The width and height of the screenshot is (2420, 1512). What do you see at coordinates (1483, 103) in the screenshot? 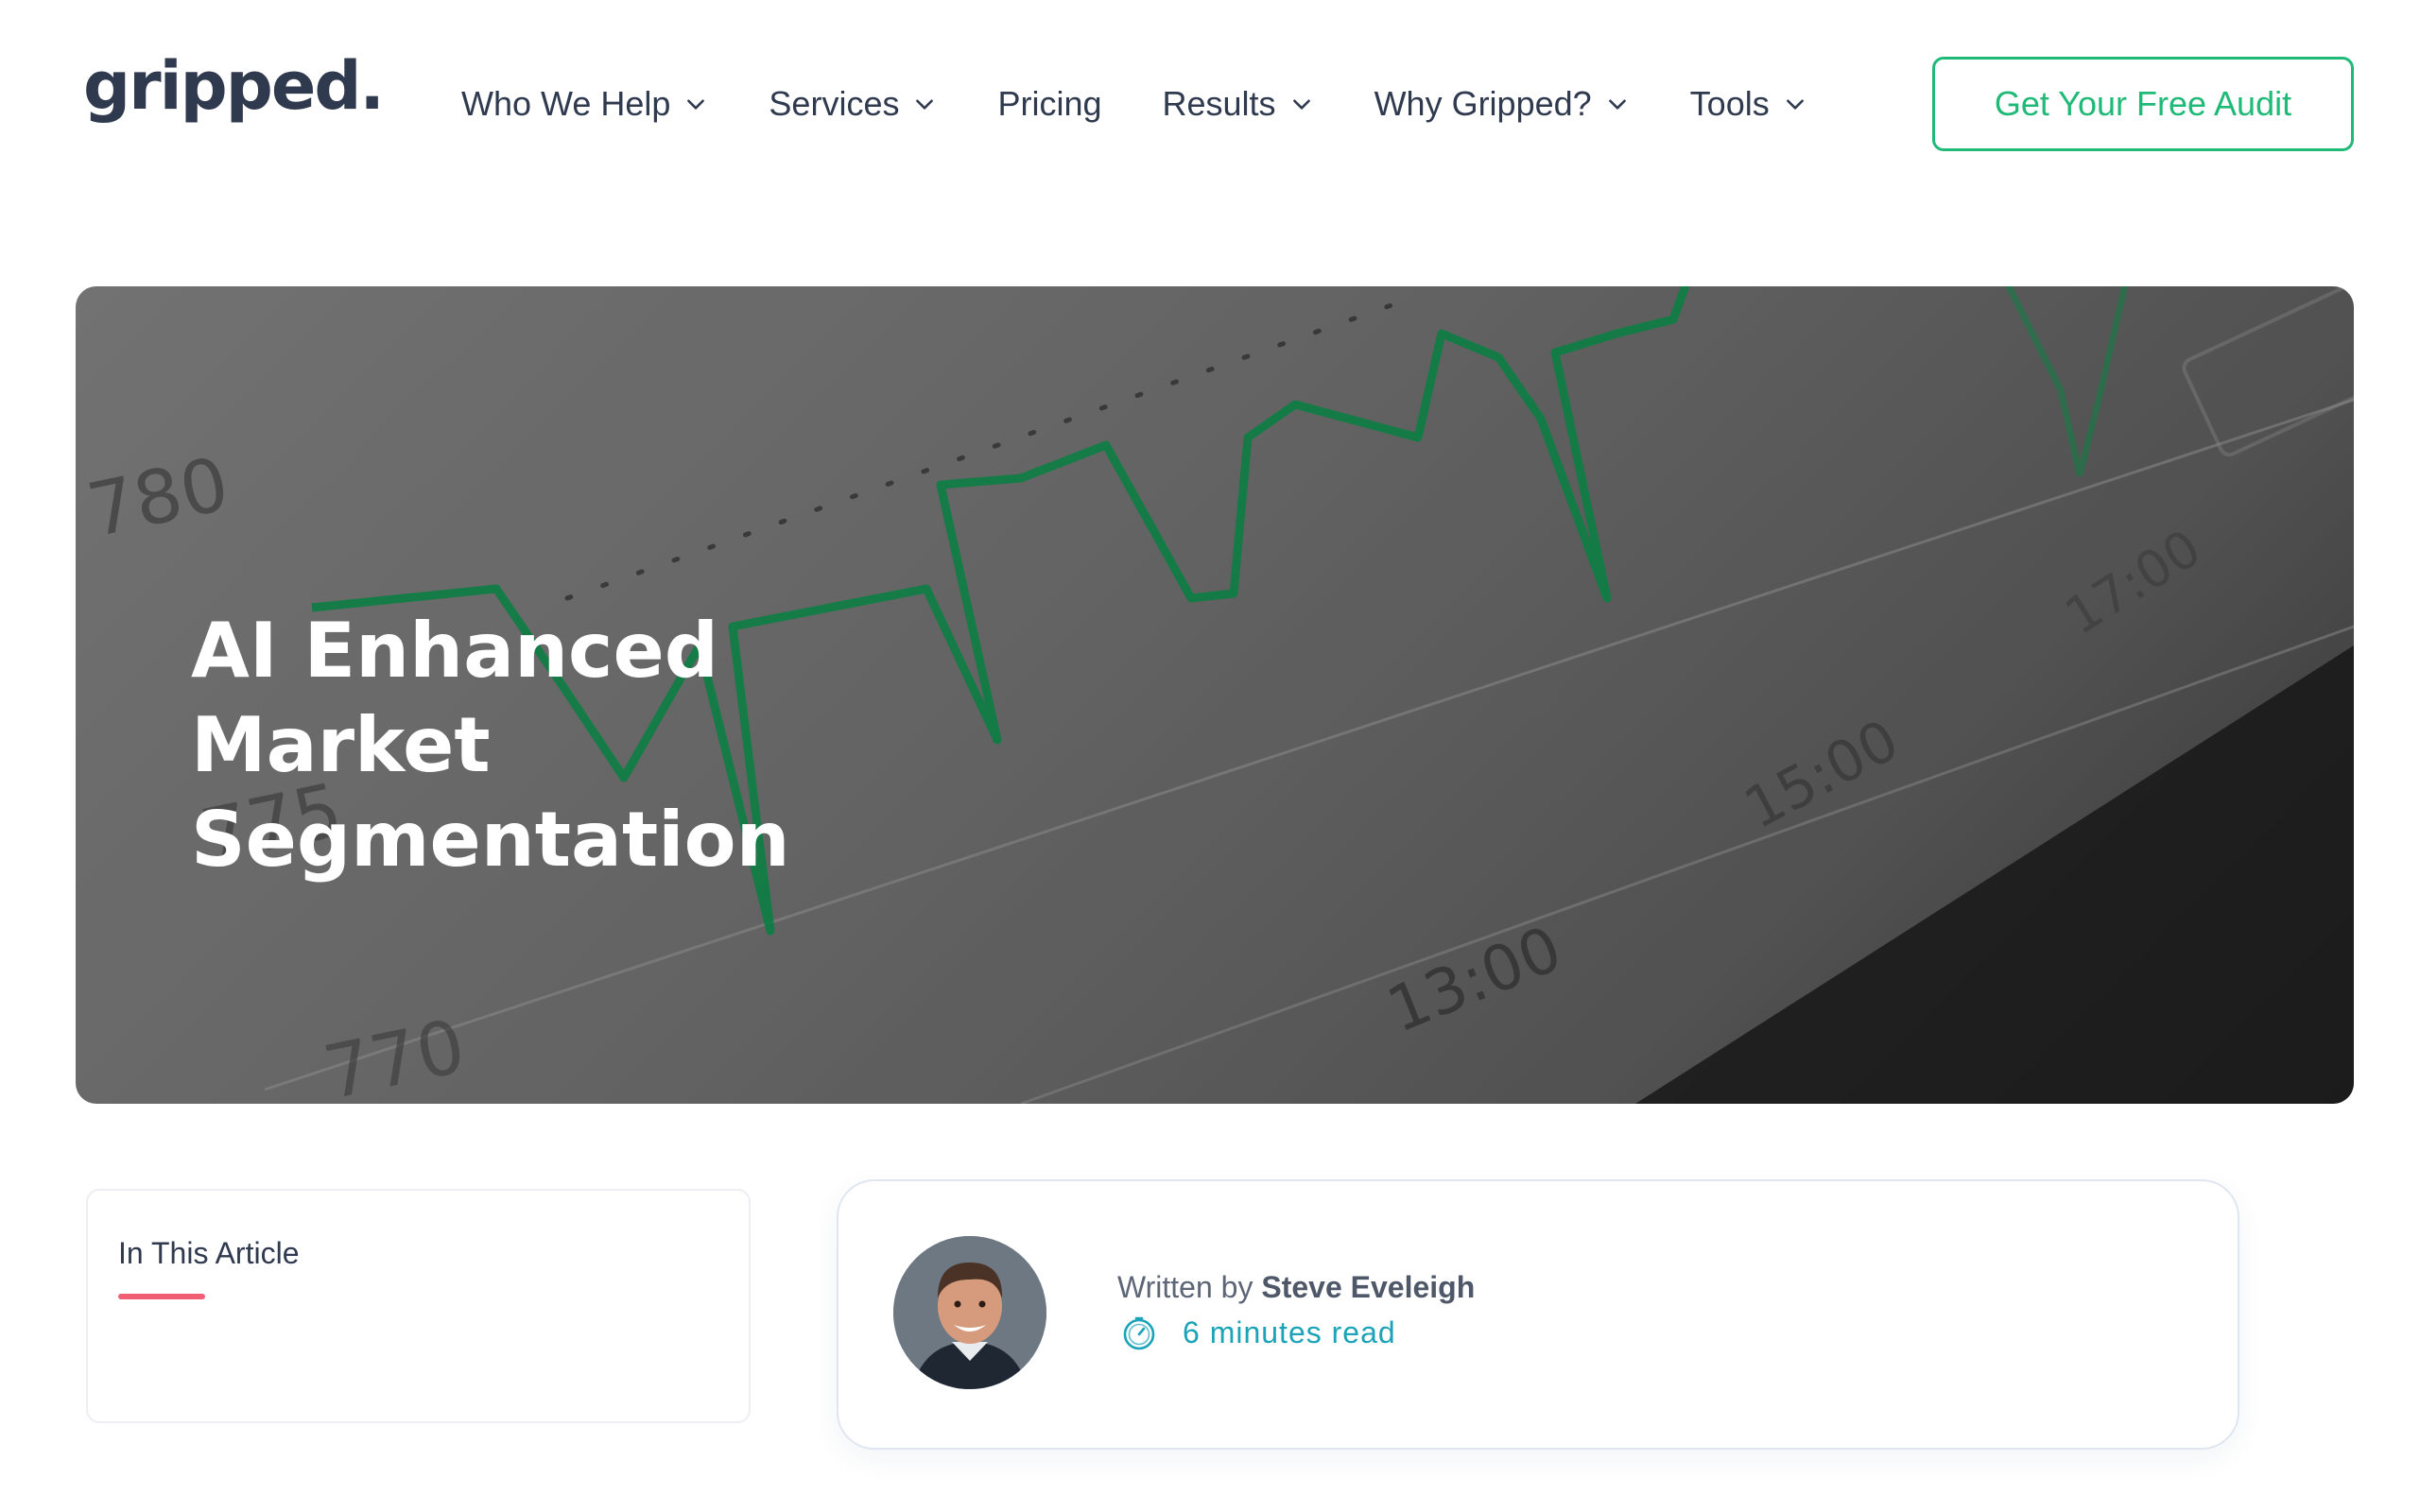
I see `nav-label: Why Gripped?` at bounding box center [1483, 103].